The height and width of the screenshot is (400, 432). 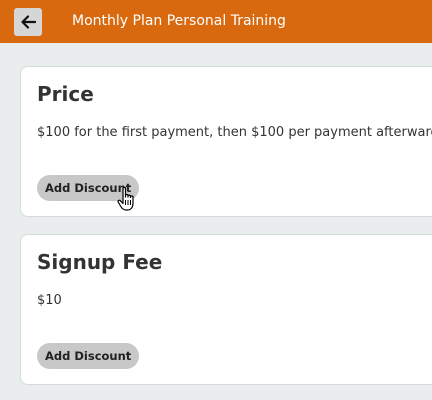 I want to click on top-bar: Monthly Plan Personal Training, so click(x=216, y=21).